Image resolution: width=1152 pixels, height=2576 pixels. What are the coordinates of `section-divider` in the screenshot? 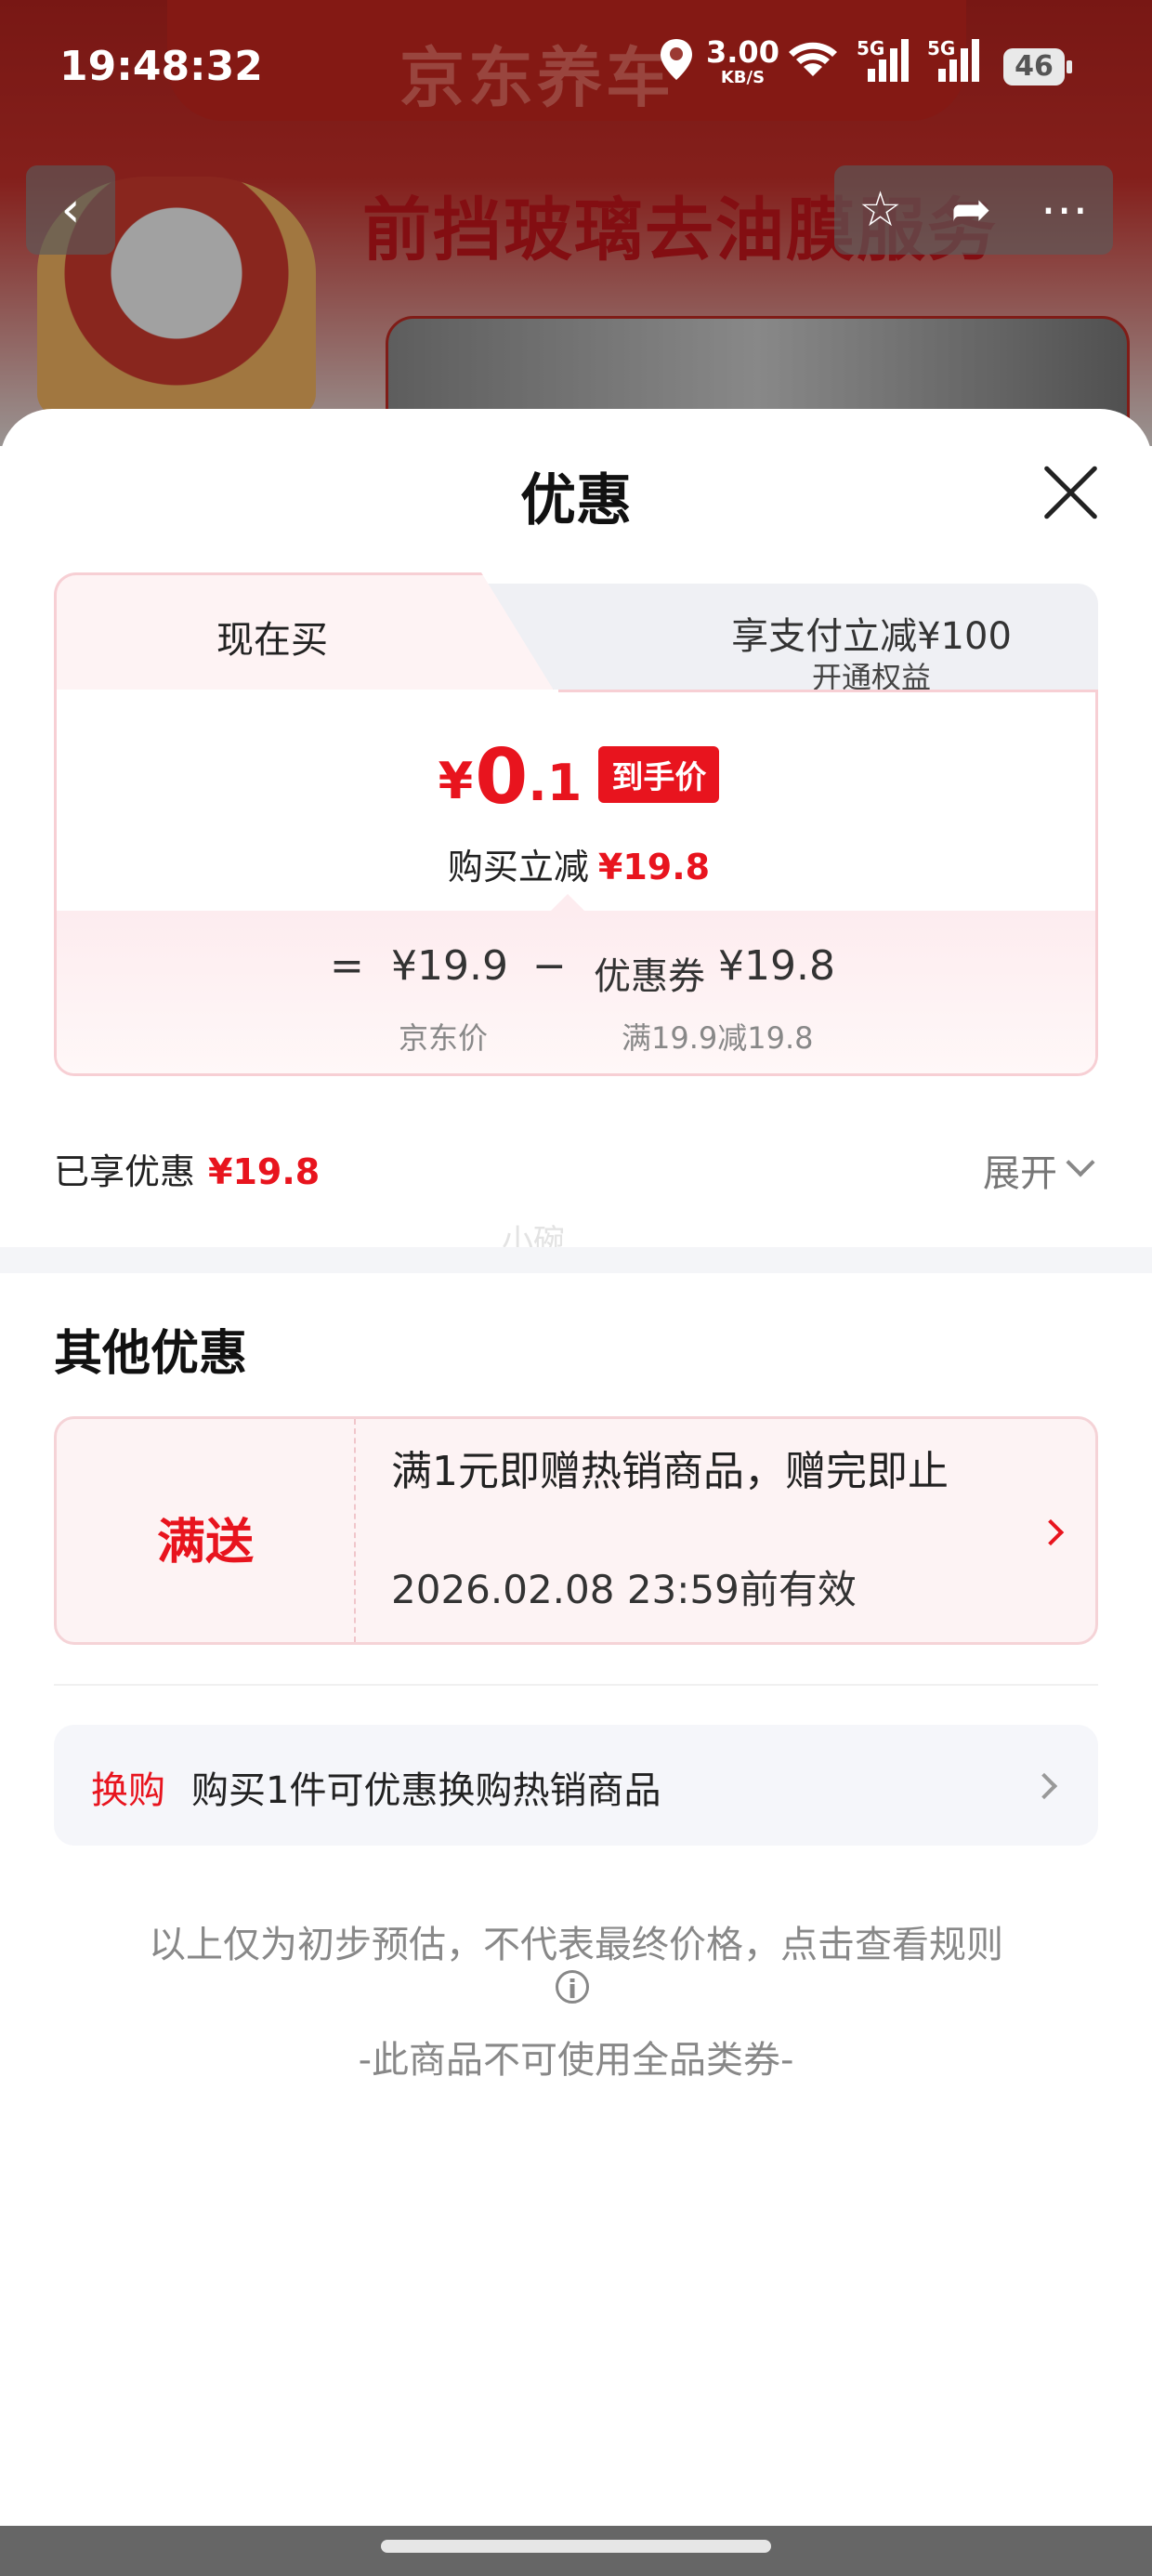 It's located at (576, 1260).